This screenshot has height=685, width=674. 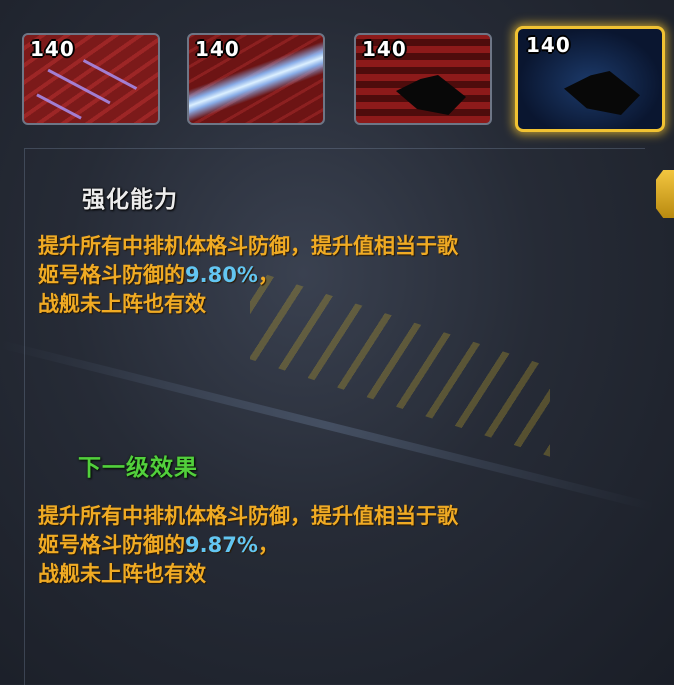 I want to click on current-effect-title: 强化能力, so click(x=130, y=200).